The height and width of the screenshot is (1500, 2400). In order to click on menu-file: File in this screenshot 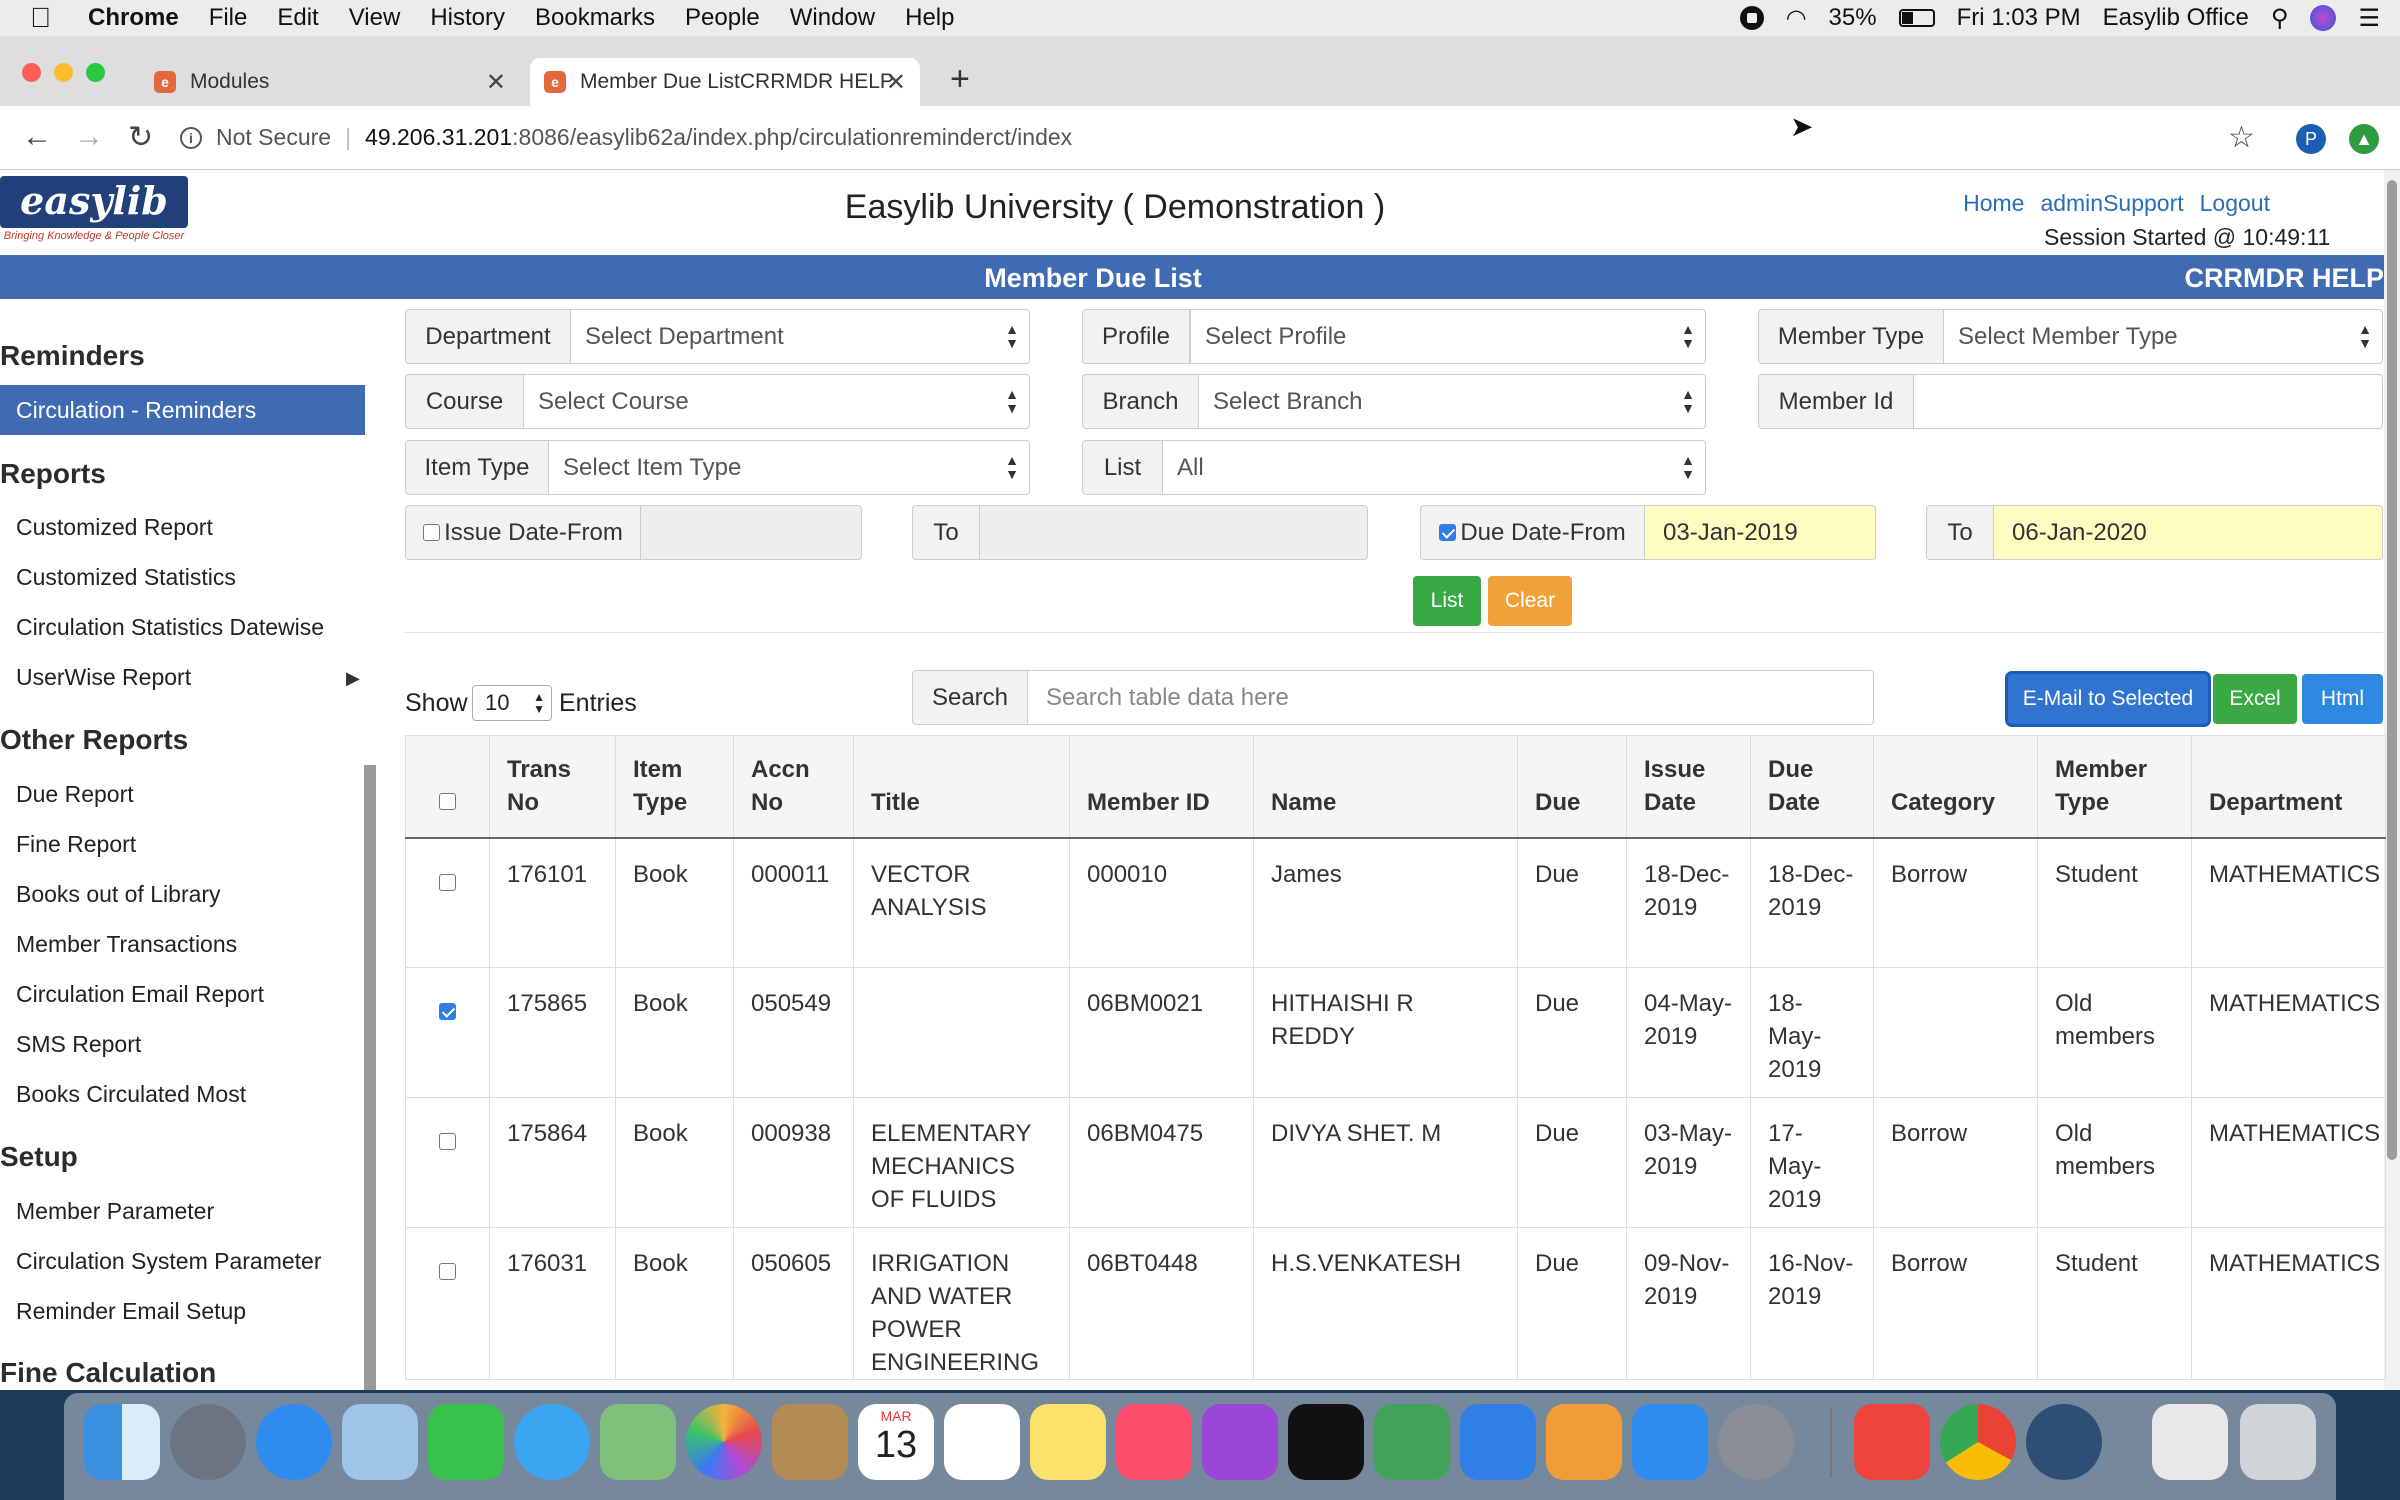, I will do `click(228, 18)`.